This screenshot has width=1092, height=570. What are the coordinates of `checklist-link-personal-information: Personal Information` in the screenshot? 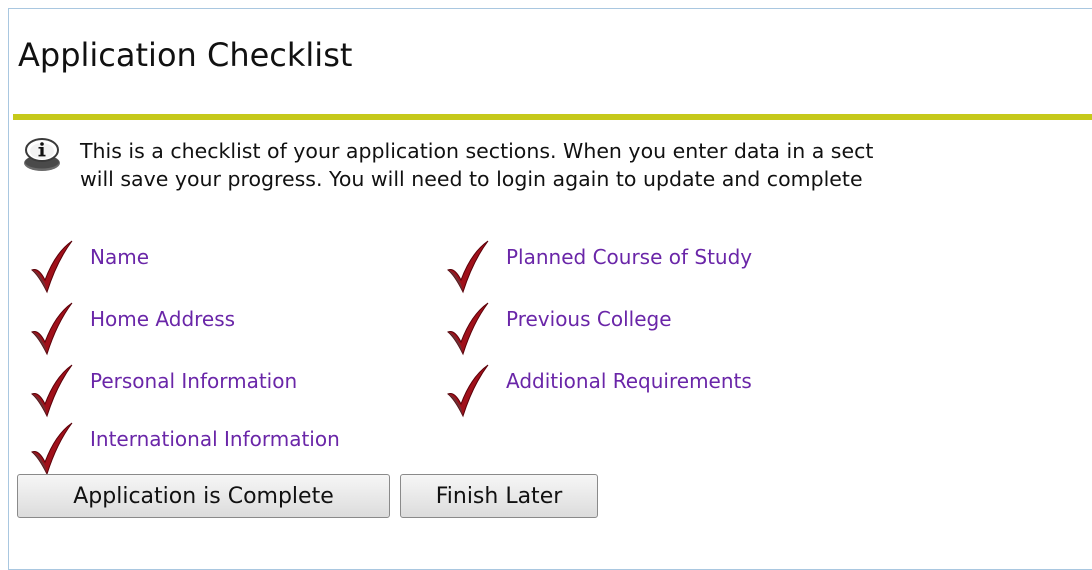 It's located at (193, 381).